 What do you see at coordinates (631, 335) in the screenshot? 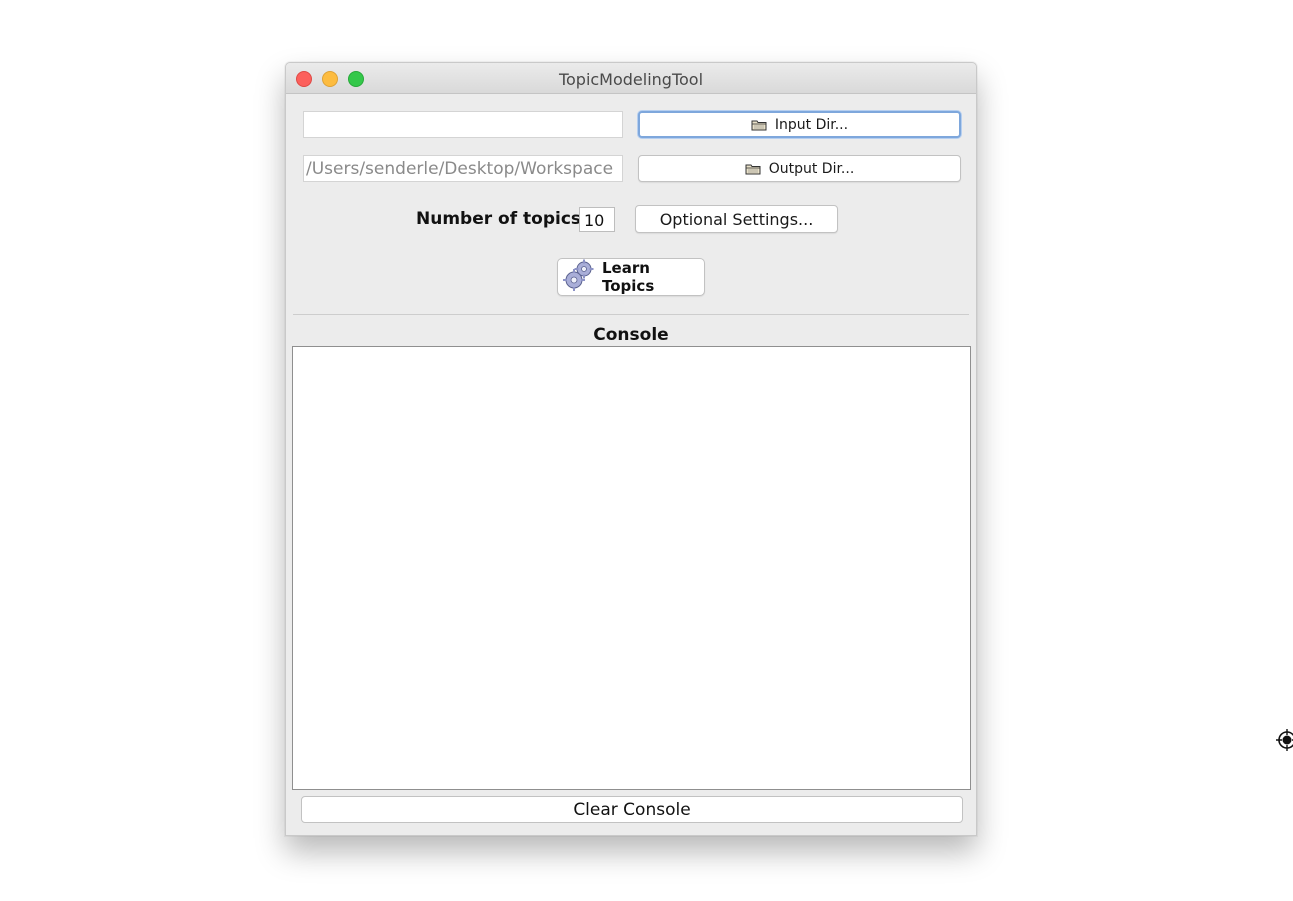
I see `console-title: Console` at bounding box center [631, 335].